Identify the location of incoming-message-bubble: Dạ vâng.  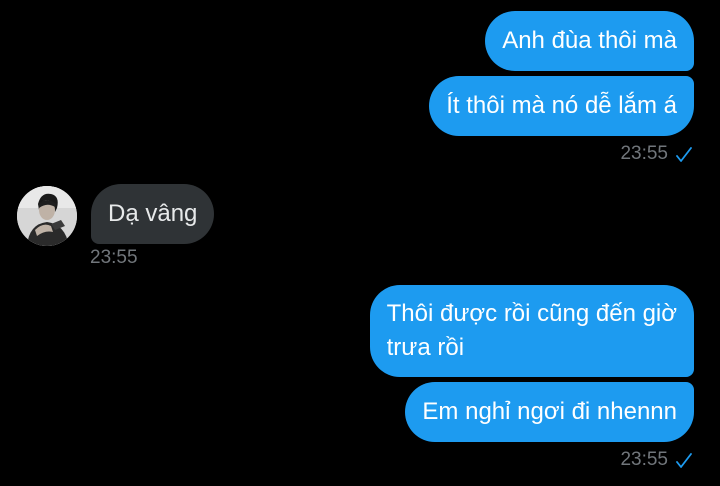
(153, 214).